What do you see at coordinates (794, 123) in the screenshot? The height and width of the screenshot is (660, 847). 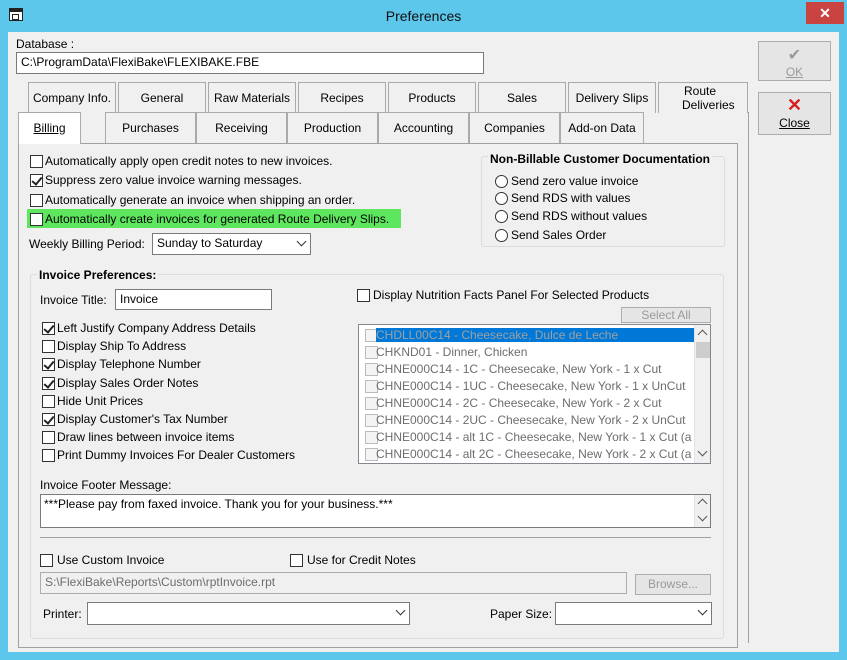 I see `close-button-label: Close` at bounding box center [794, 123].